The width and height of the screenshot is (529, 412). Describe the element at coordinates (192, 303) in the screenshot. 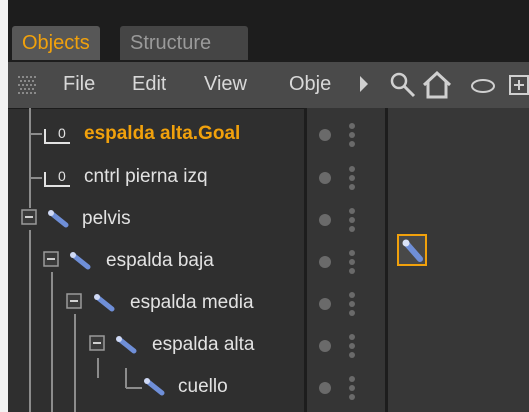

I see `object-name: espalda media` at that location.